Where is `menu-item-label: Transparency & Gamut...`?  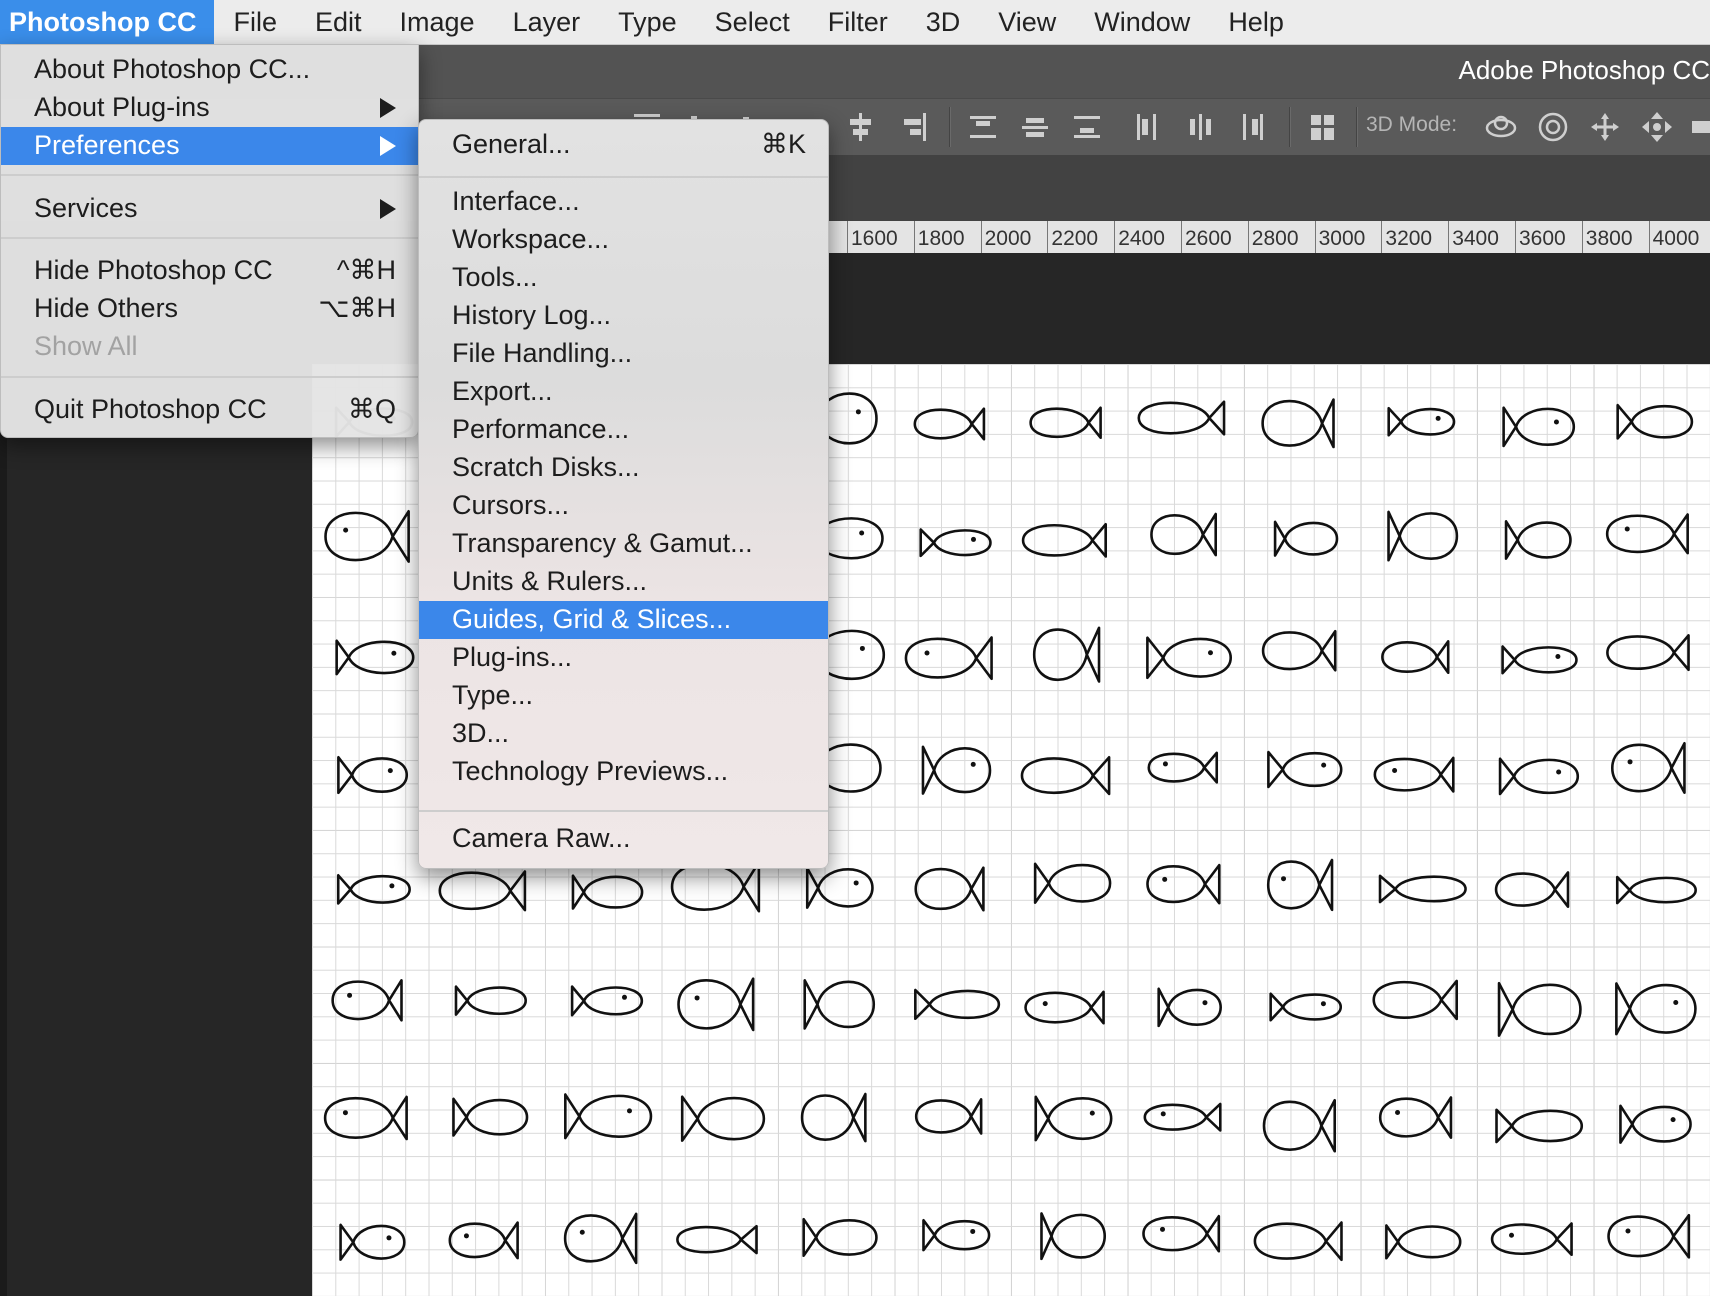
menu-item-label: Transparency & Gamut... is located at coordinates (602, 543).